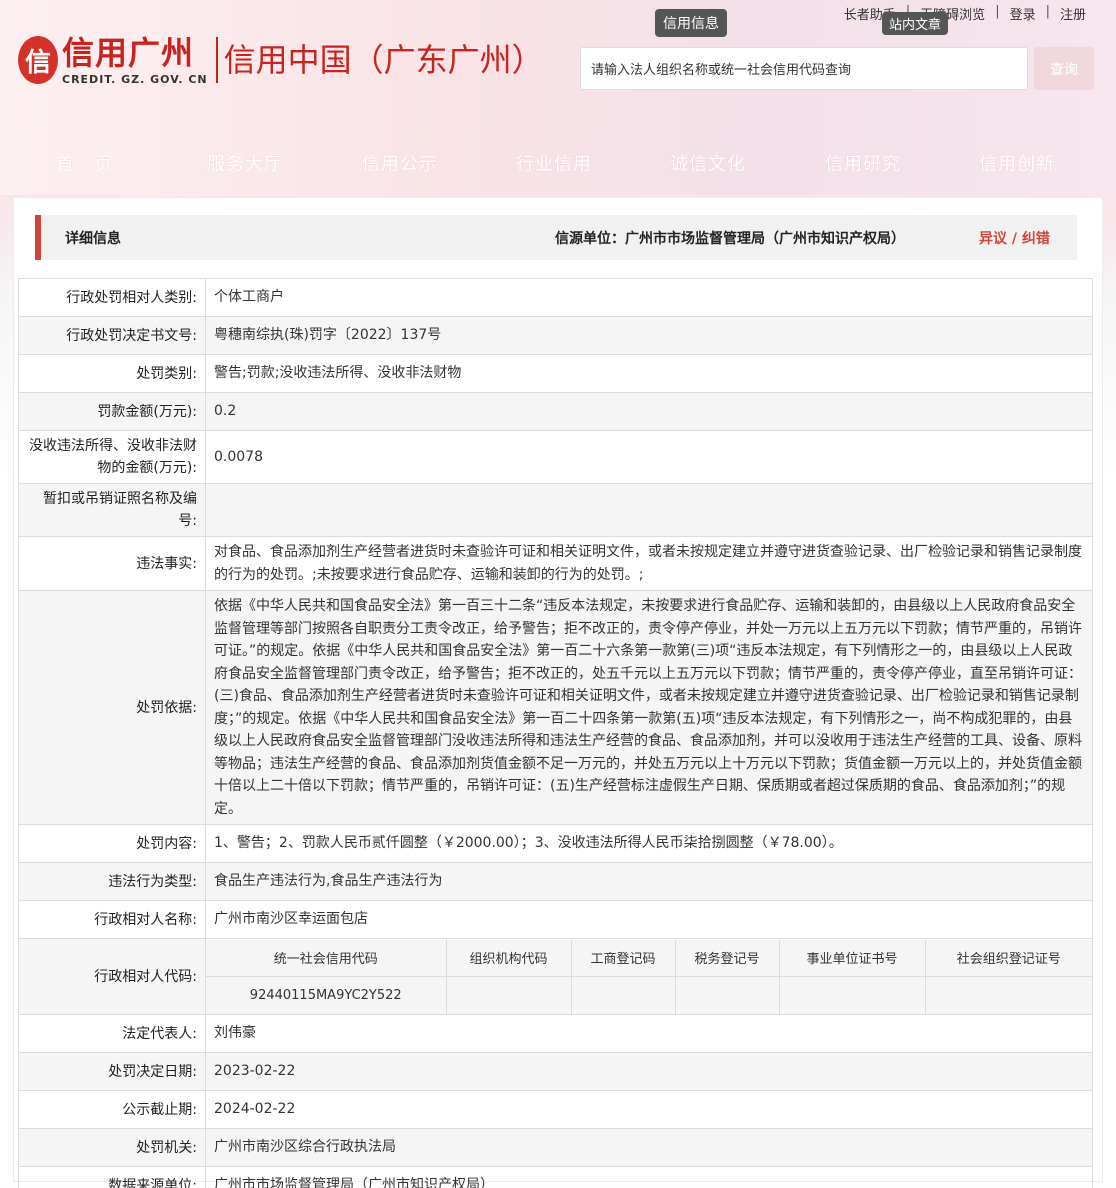 Image resolution: width=1116 pixels, height=1188 pixels. Describe the element at coordinates (508, 958) in the screenshot. I see `code-header: 组织机构代码` at that location.